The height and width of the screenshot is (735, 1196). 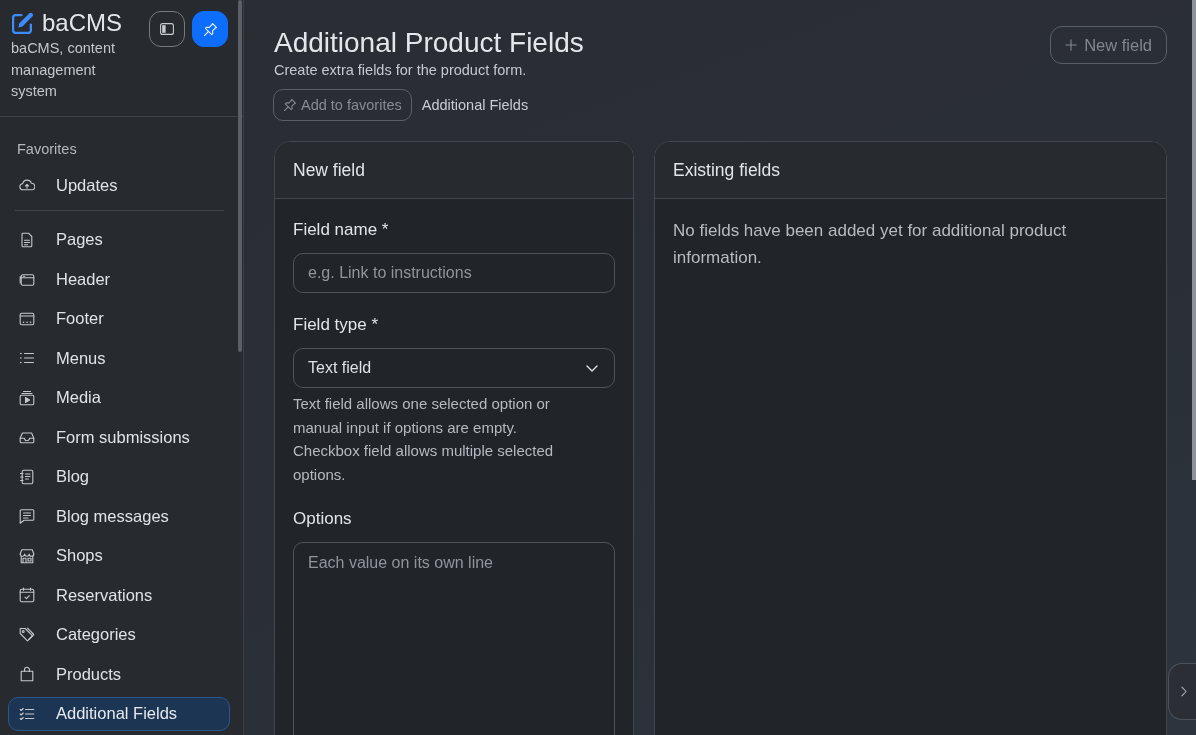 What do you see at coordinates (119, 516) in the screenshot?
I see `sidebar-item: Blog messages` at bounding box center [119, 516].